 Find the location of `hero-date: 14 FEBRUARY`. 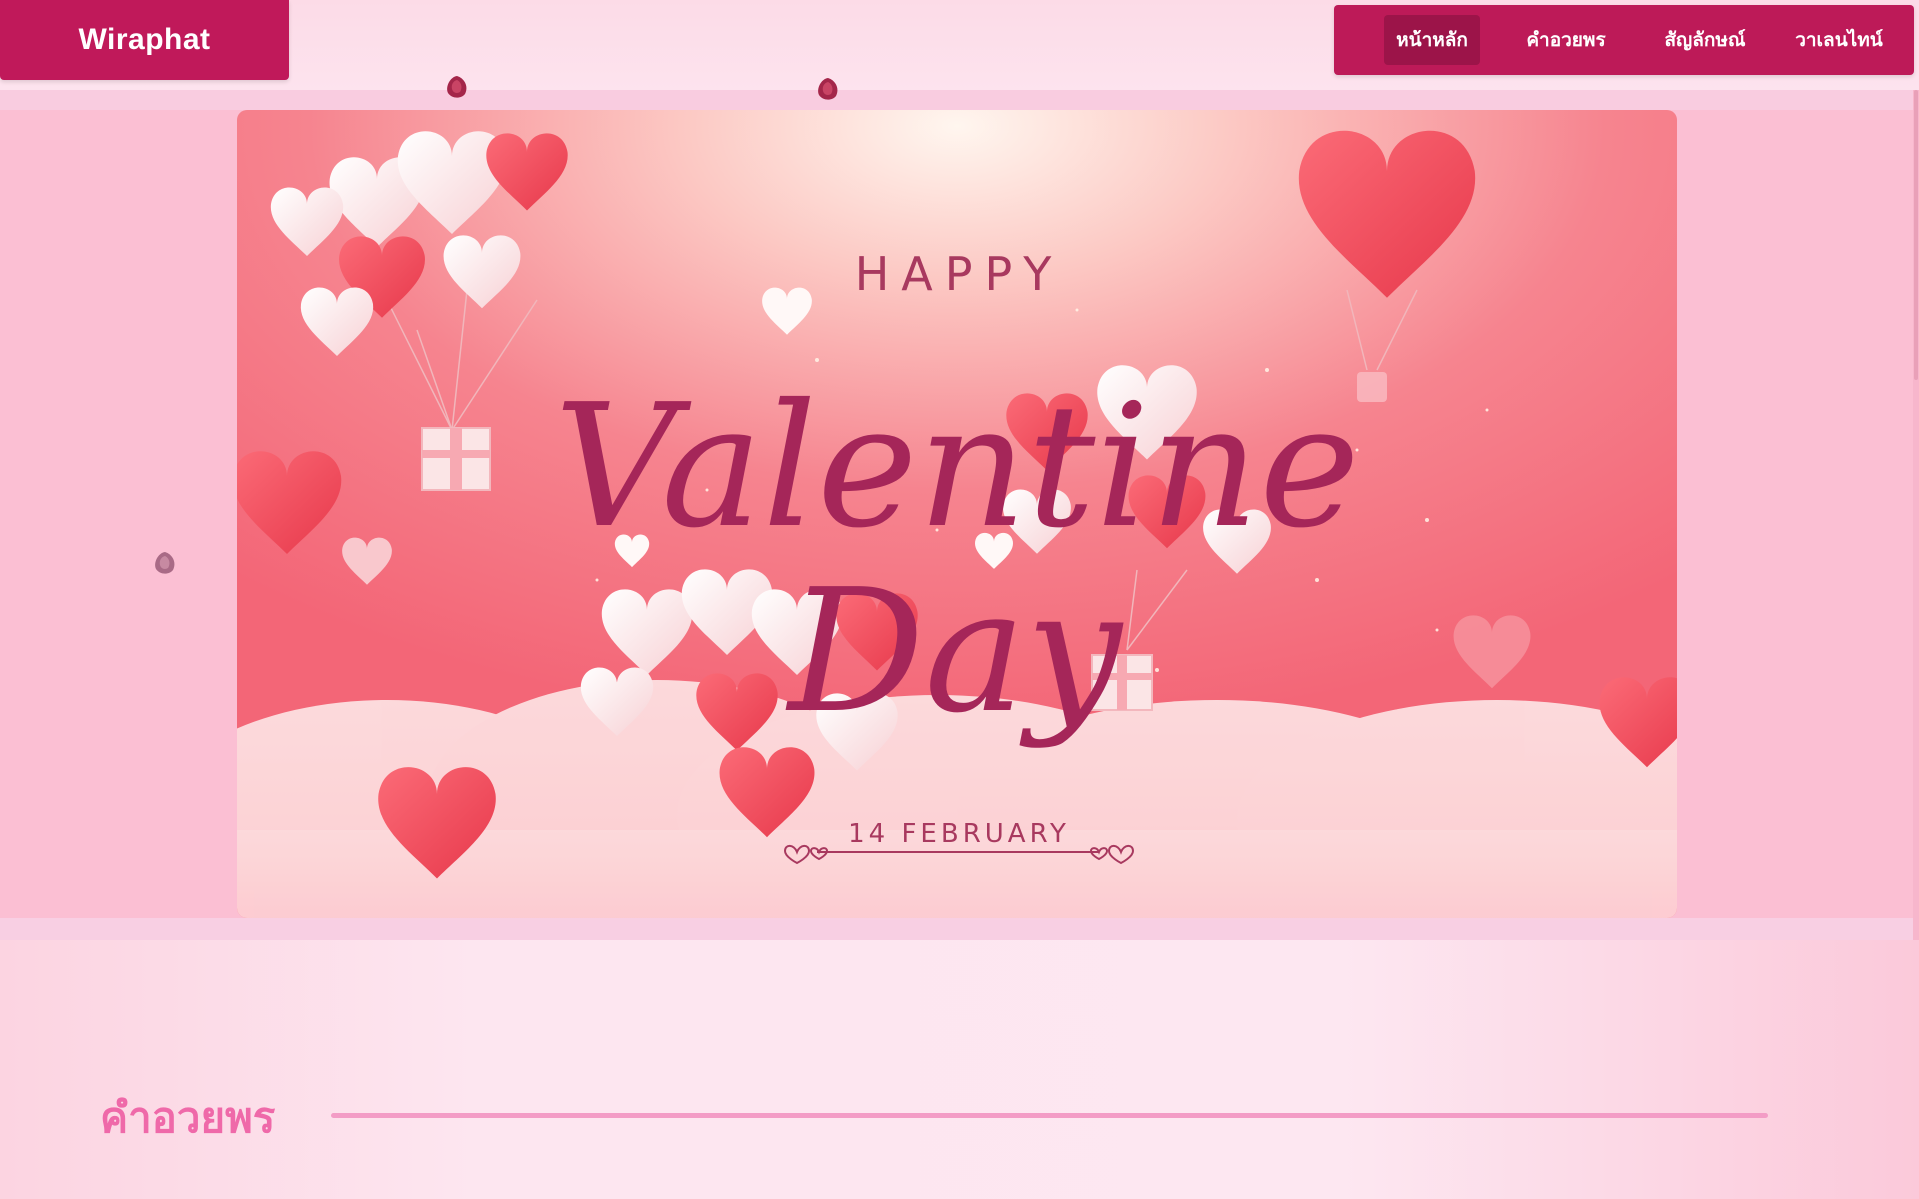

hero-date: 14 FEBRUARY is located at coordinates (959, 834).